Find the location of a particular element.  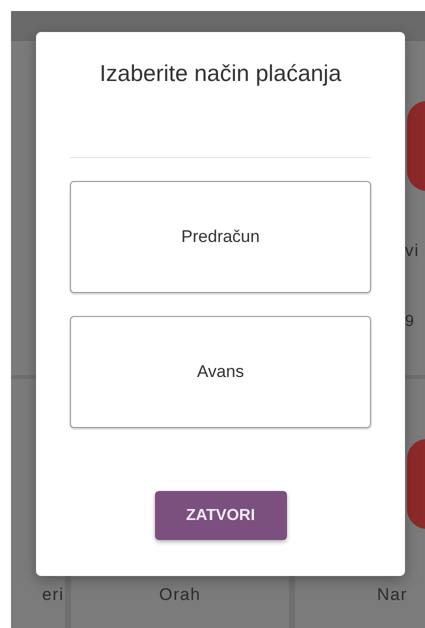

payment-option-button: Avans is located at coordinates (220, 372).